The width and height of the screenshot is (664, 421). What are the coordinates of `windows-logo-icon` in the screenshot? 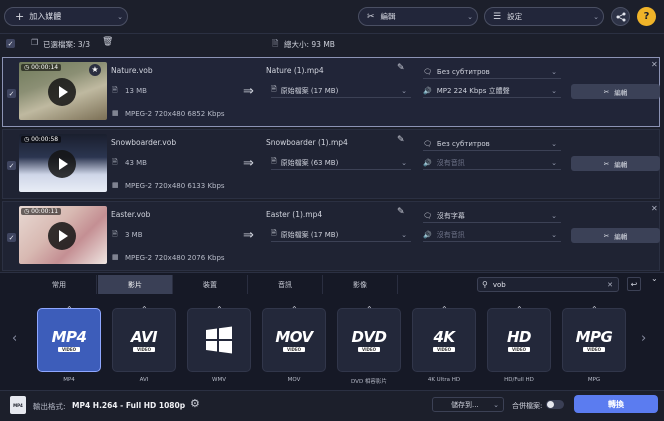 It's located at (219, 340).